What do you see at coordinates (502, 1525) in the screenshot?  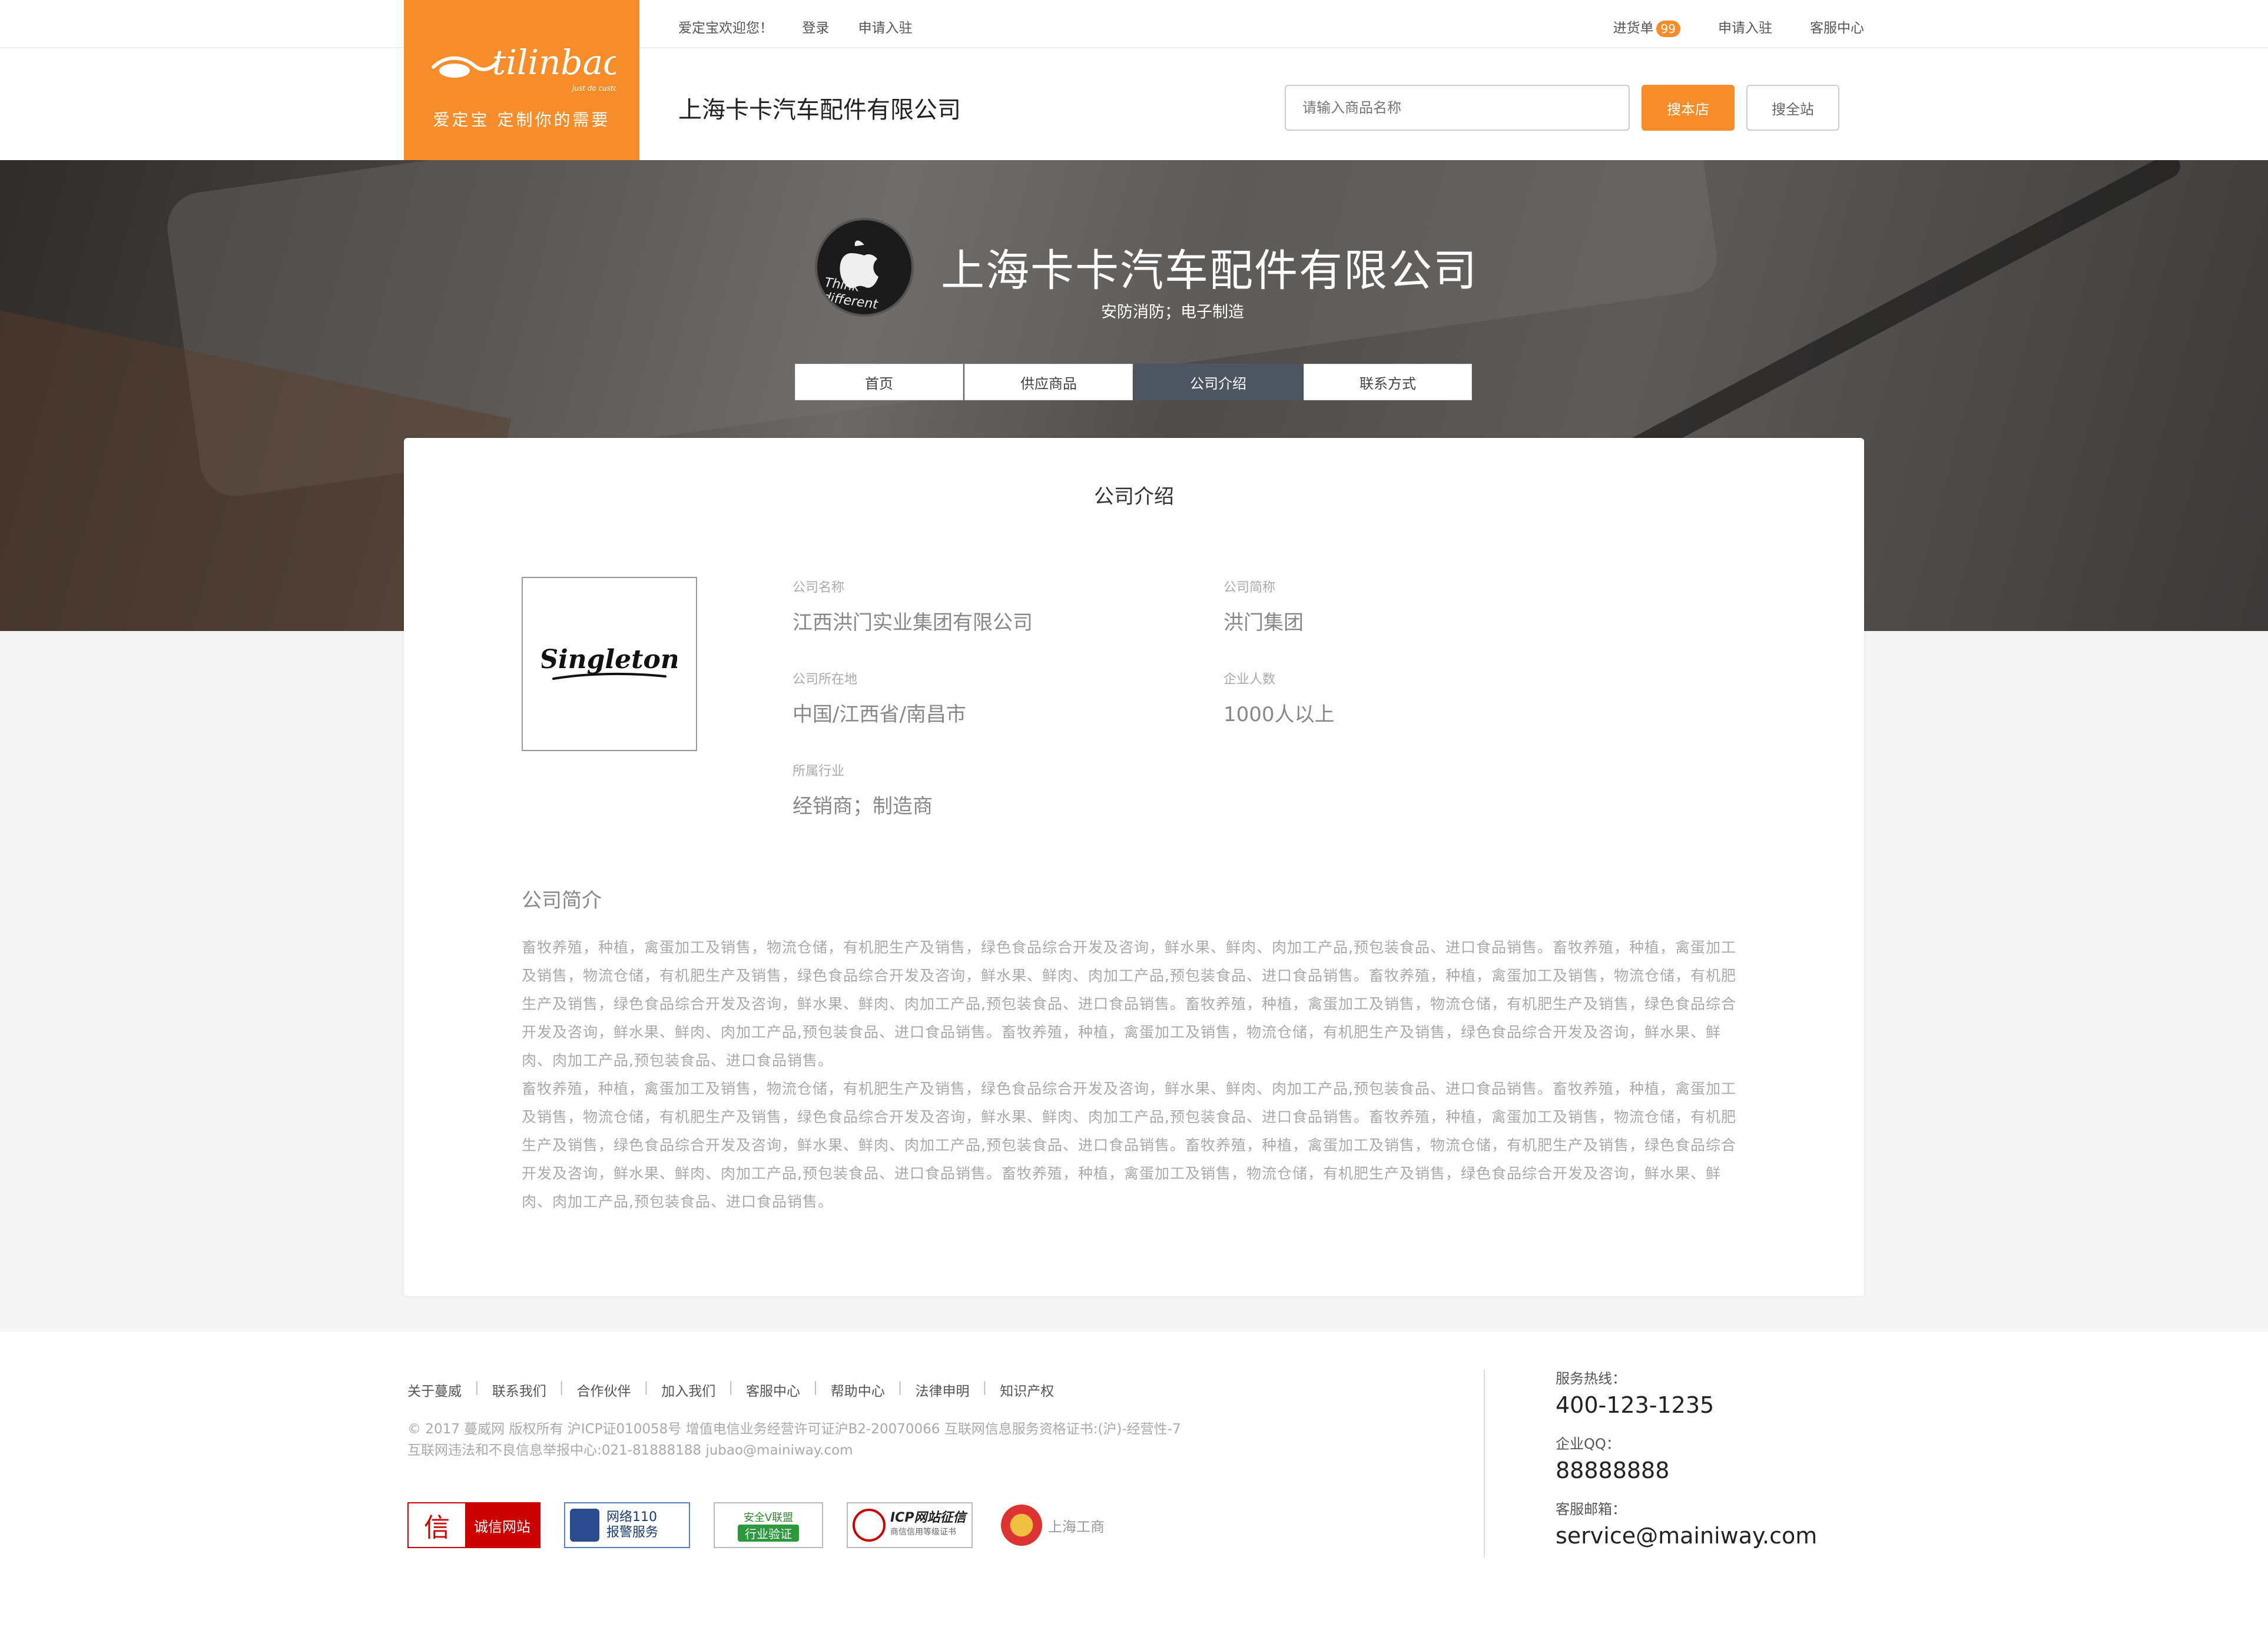 I see `badge-text: 诚信网站` at bounding box center [502, 1525].